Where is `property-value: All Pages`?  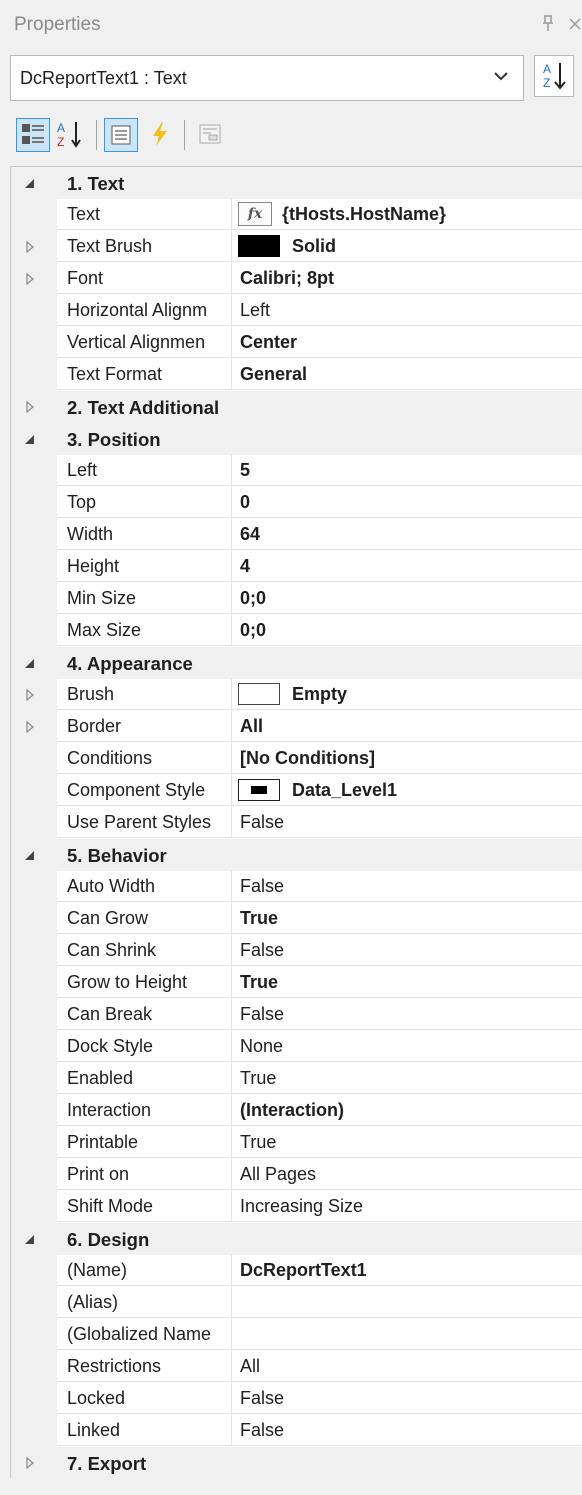 property-value: All Pages is located at coordinates (407, 1174).